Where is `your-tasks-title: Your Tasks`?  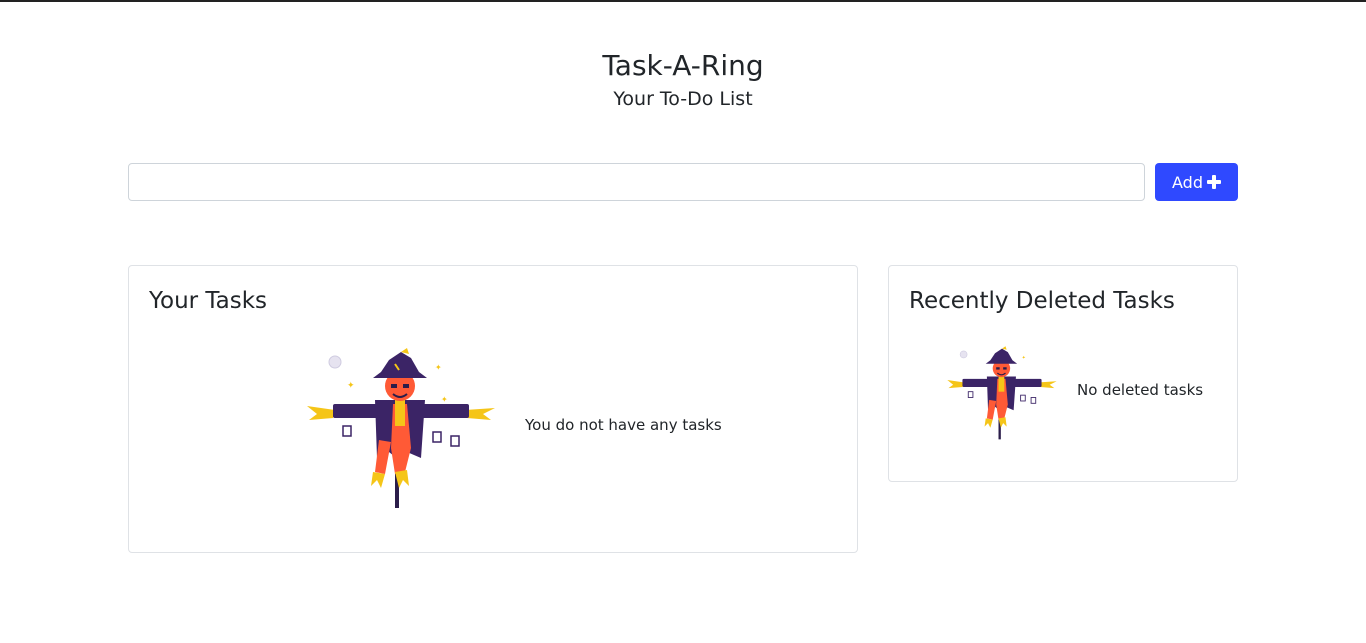
your-tasks-title: Your Tasks is located at coordinates (208, 301).